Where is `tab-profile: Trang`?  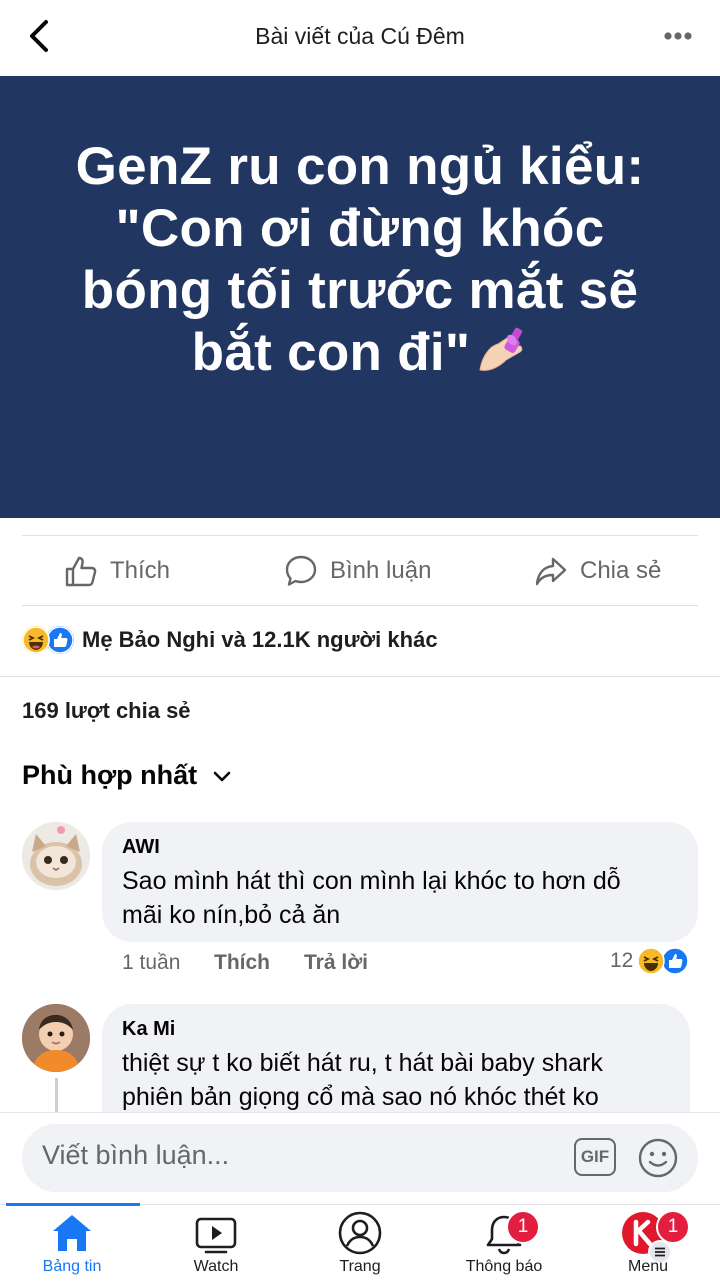 tab-profile: Trang is located at coordinates (360, 1243).